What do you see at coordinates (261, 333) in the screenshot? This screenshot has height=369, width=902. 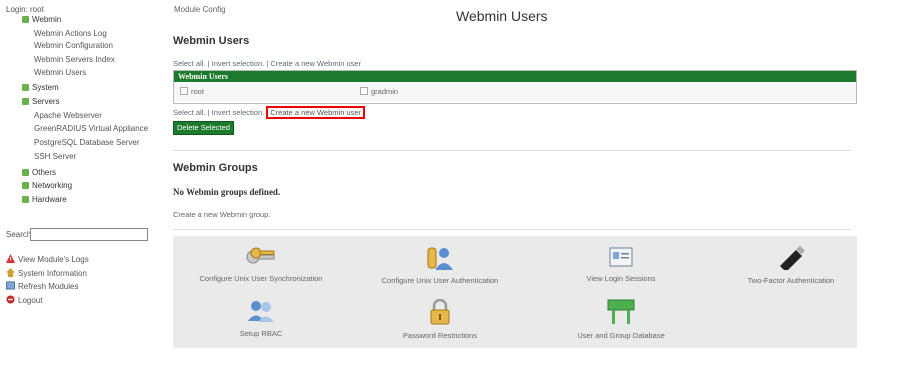 I see `tile-label: Setup RBAC` at bounding box center [261, 333].